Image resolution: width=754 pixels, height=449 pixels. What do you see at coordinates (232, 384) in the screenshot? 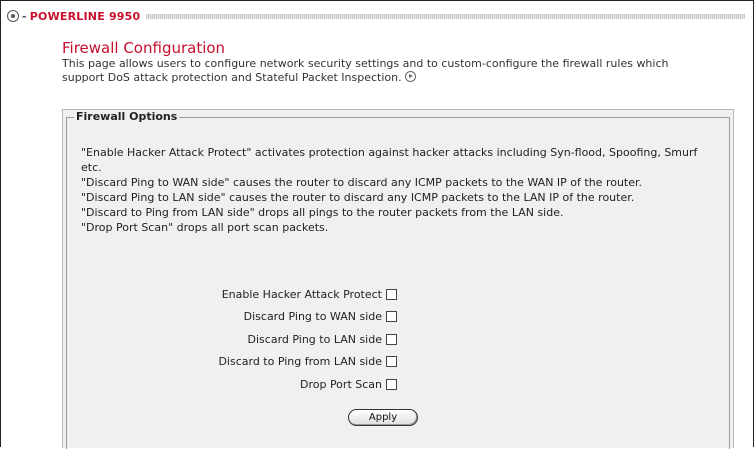
I see `option-port-scan: Drop Port Scan` at bounding box center [232, 384].